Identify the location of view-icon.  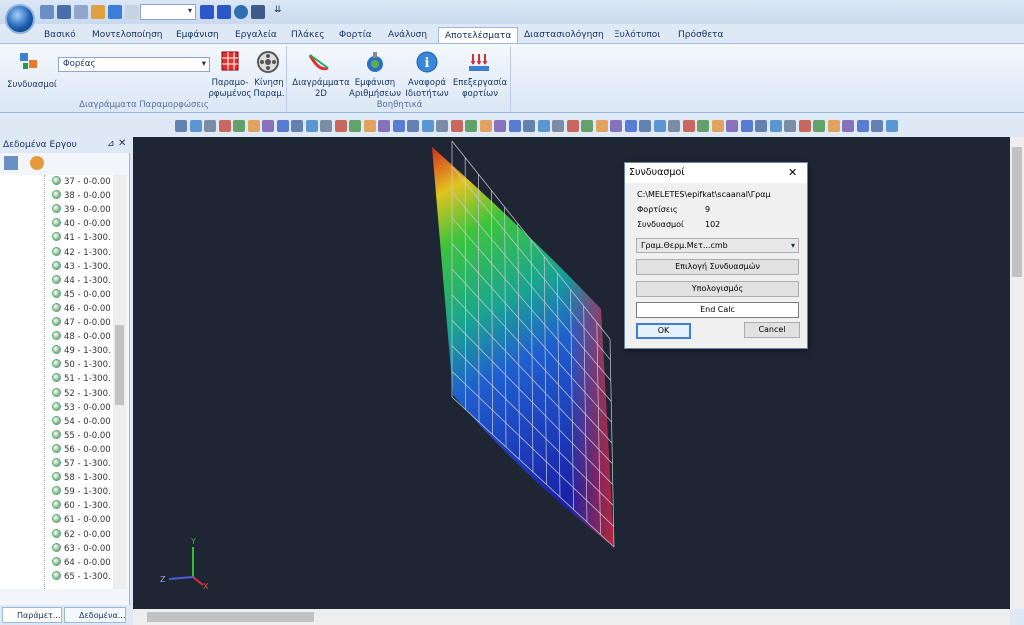
(115, 12).